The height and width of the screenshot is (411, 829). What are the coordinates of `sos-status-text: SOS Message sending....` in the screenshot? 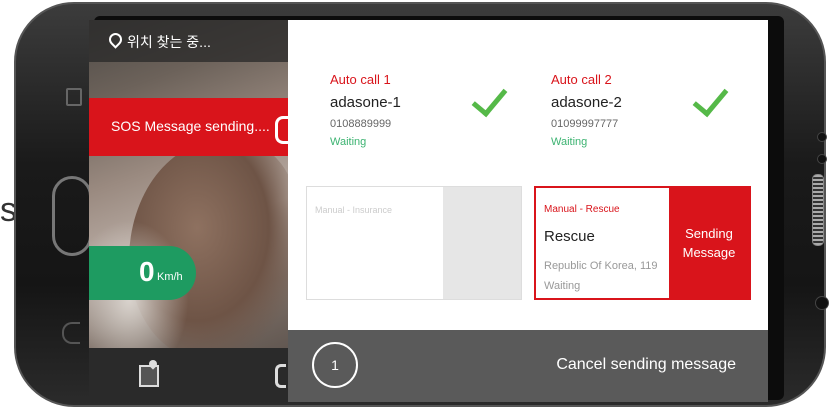 It's located at (190, 126).